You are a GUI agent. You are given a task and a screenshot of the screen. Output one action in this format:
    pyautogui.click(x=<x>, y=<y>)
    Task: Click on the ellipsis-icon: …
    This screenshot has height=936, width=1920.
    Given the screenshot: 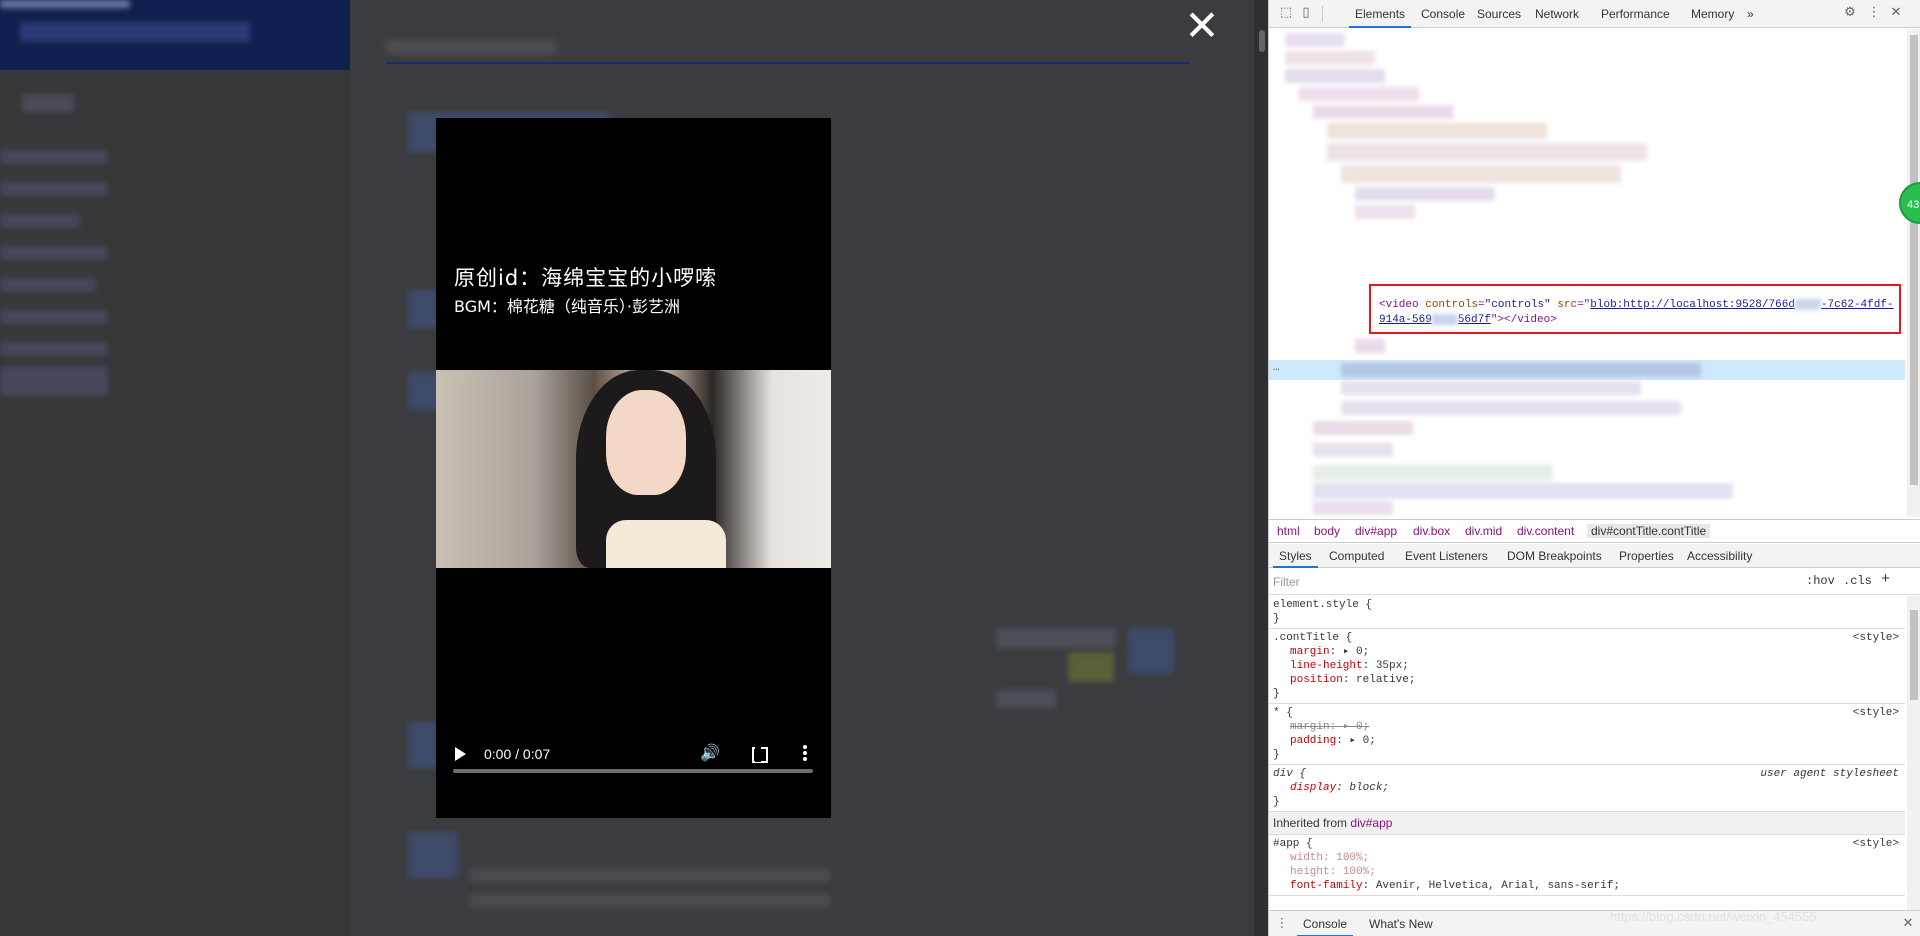 What is the action you would take?
    pyautogui.click(x=1276, y=368)
    